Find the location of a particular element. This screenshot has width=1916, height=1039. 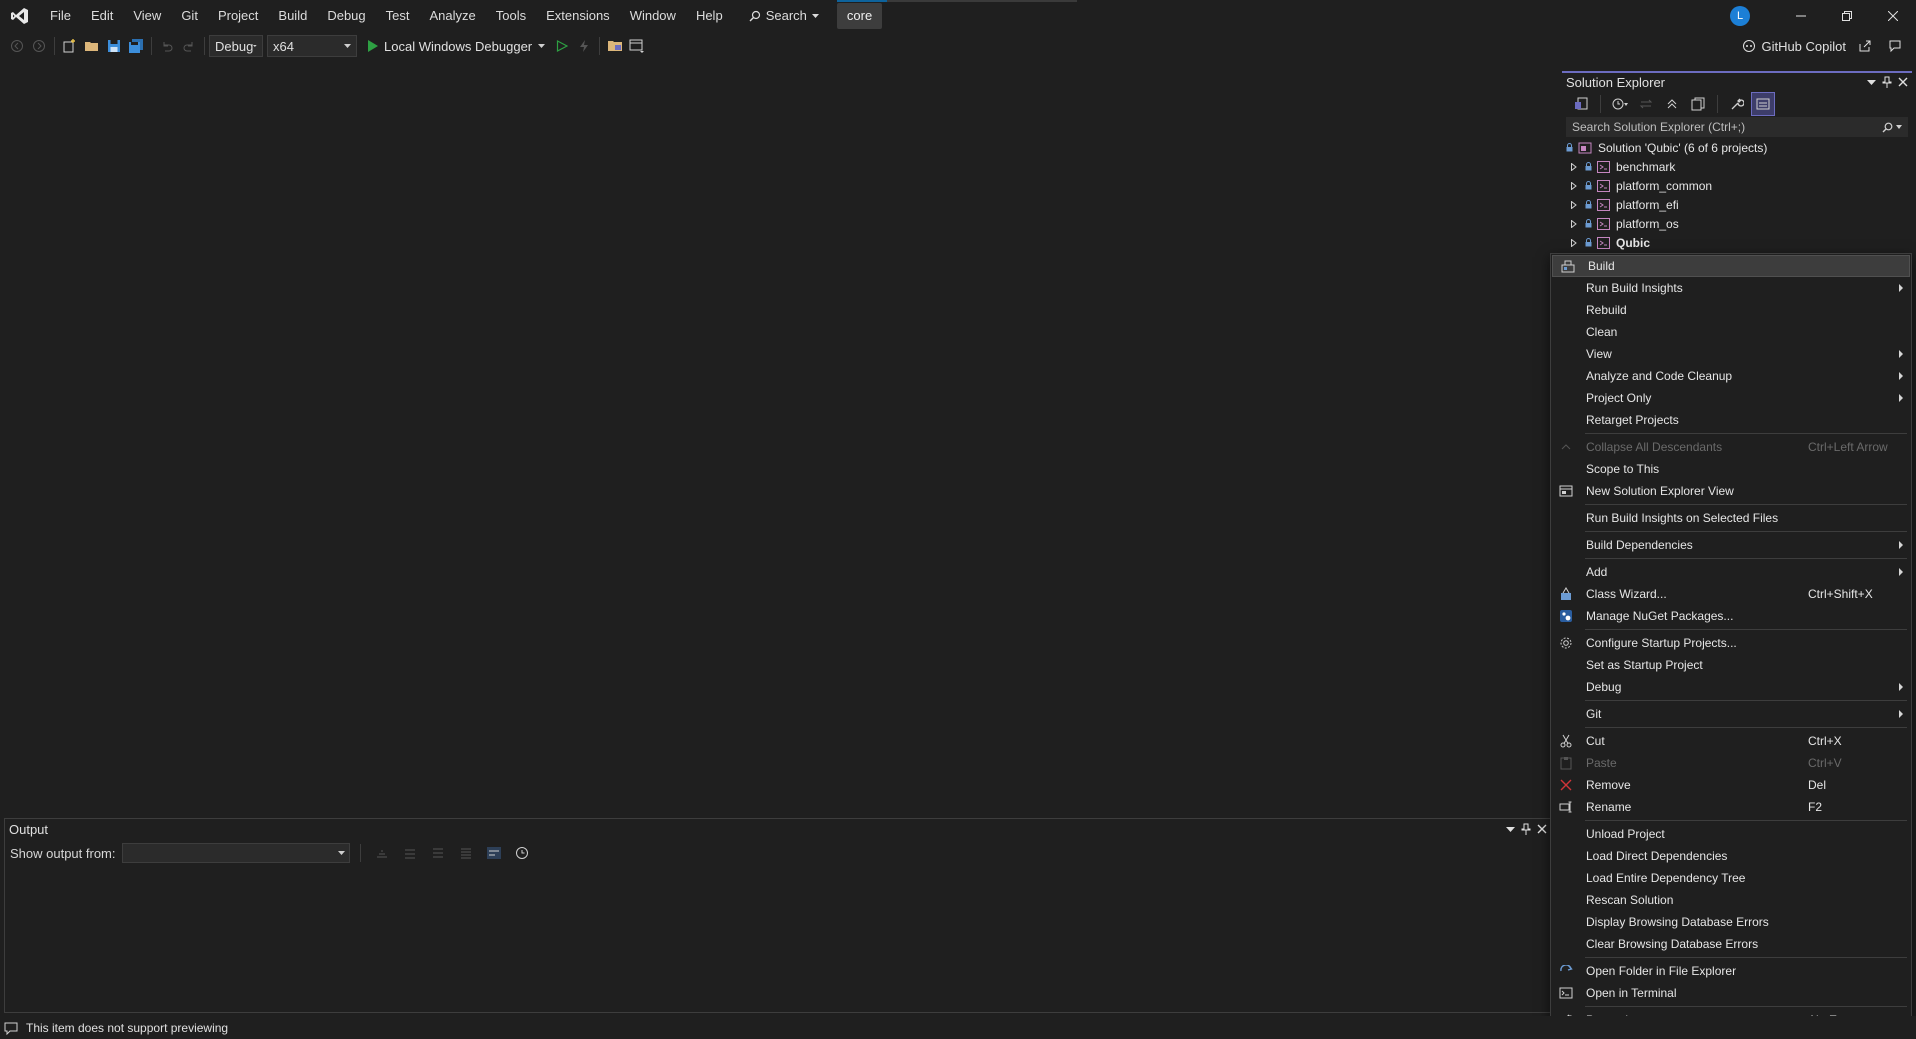

minimize-button is located at coordinates (1801, 15).